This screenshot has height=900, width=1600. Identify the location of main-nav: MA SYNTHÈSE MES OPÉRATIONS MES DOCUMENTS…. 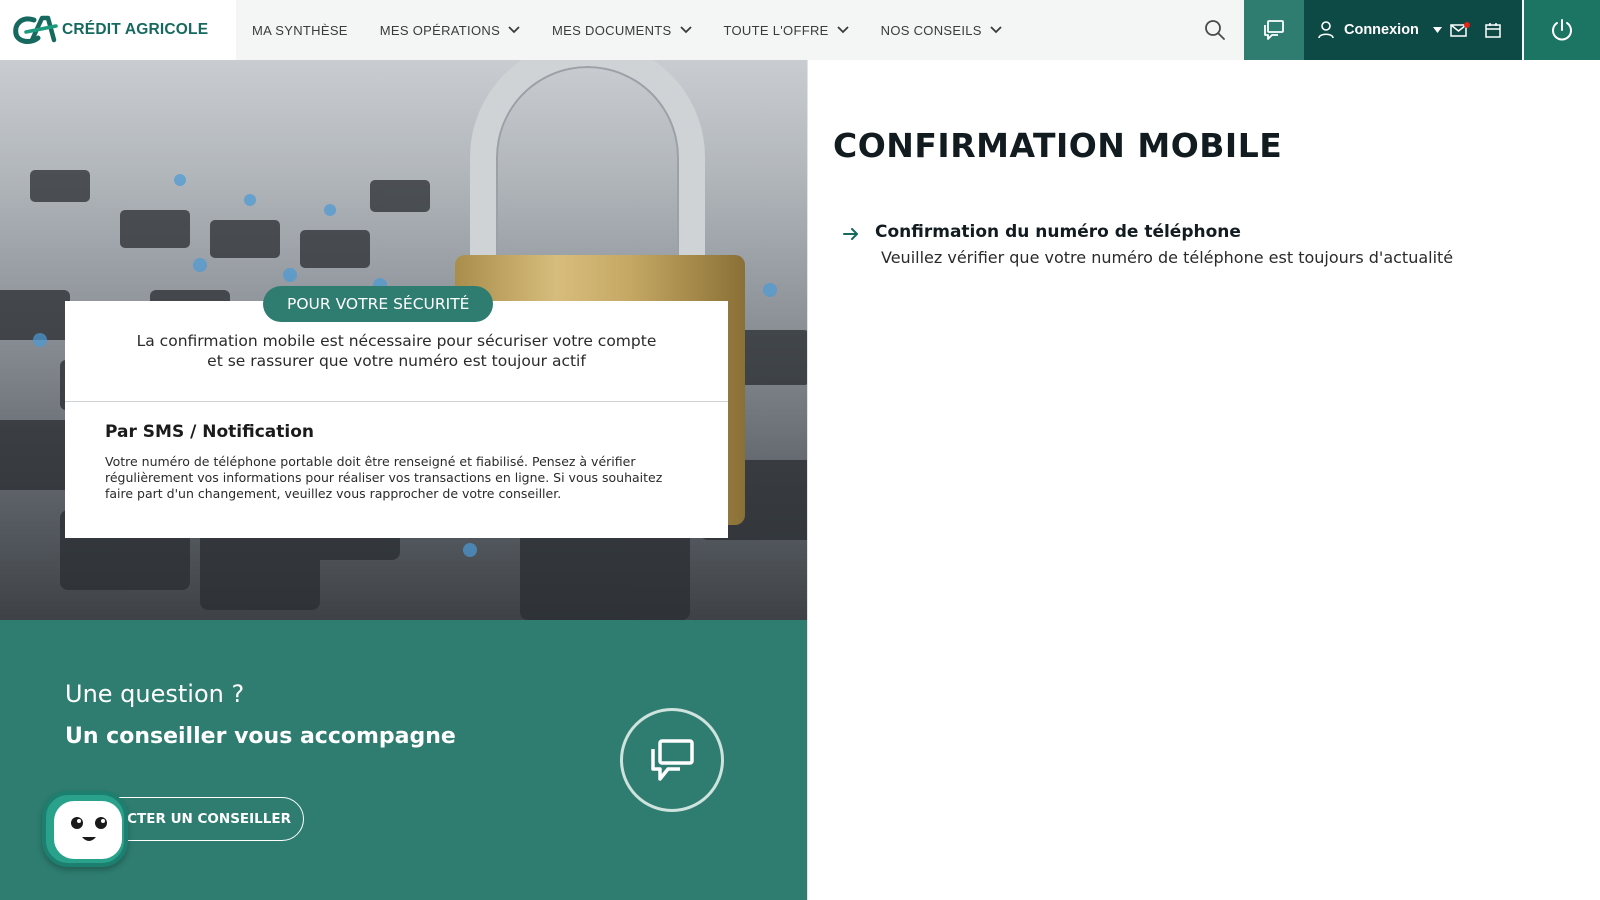
(711, 30).